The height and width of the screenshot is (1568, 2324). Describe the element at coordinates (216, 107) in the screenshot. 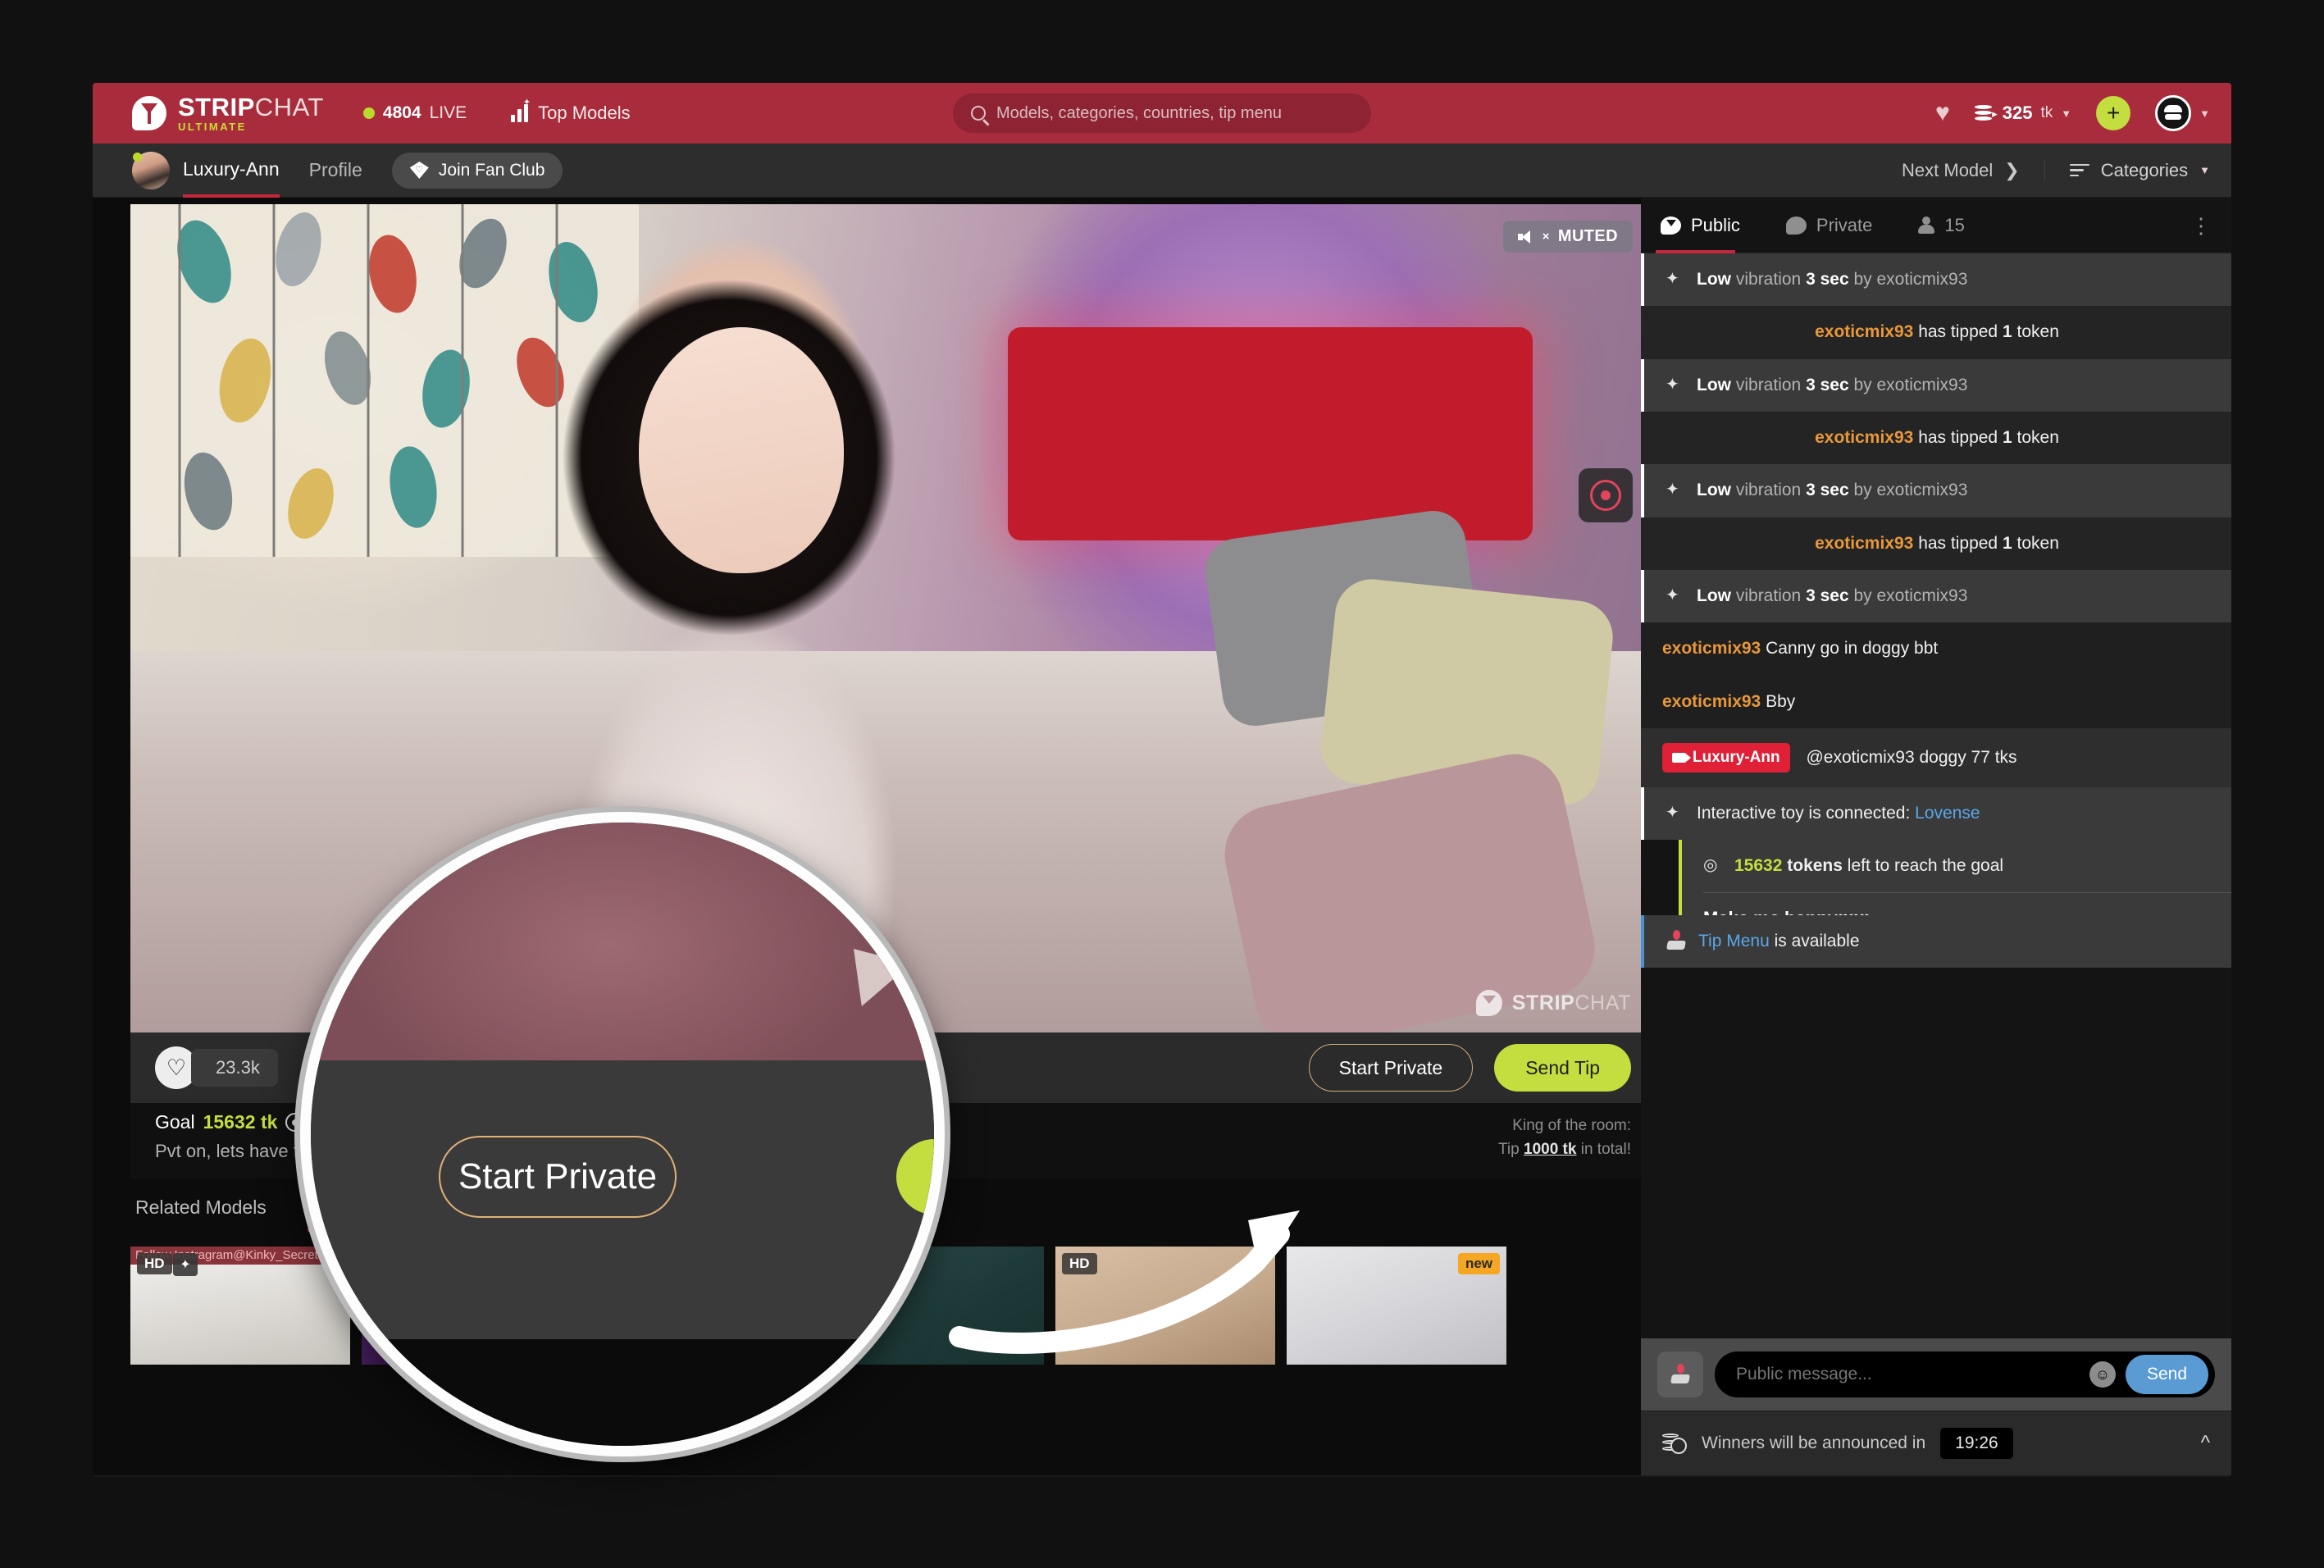

I see `logo-text-bold: STRIP` at that location.